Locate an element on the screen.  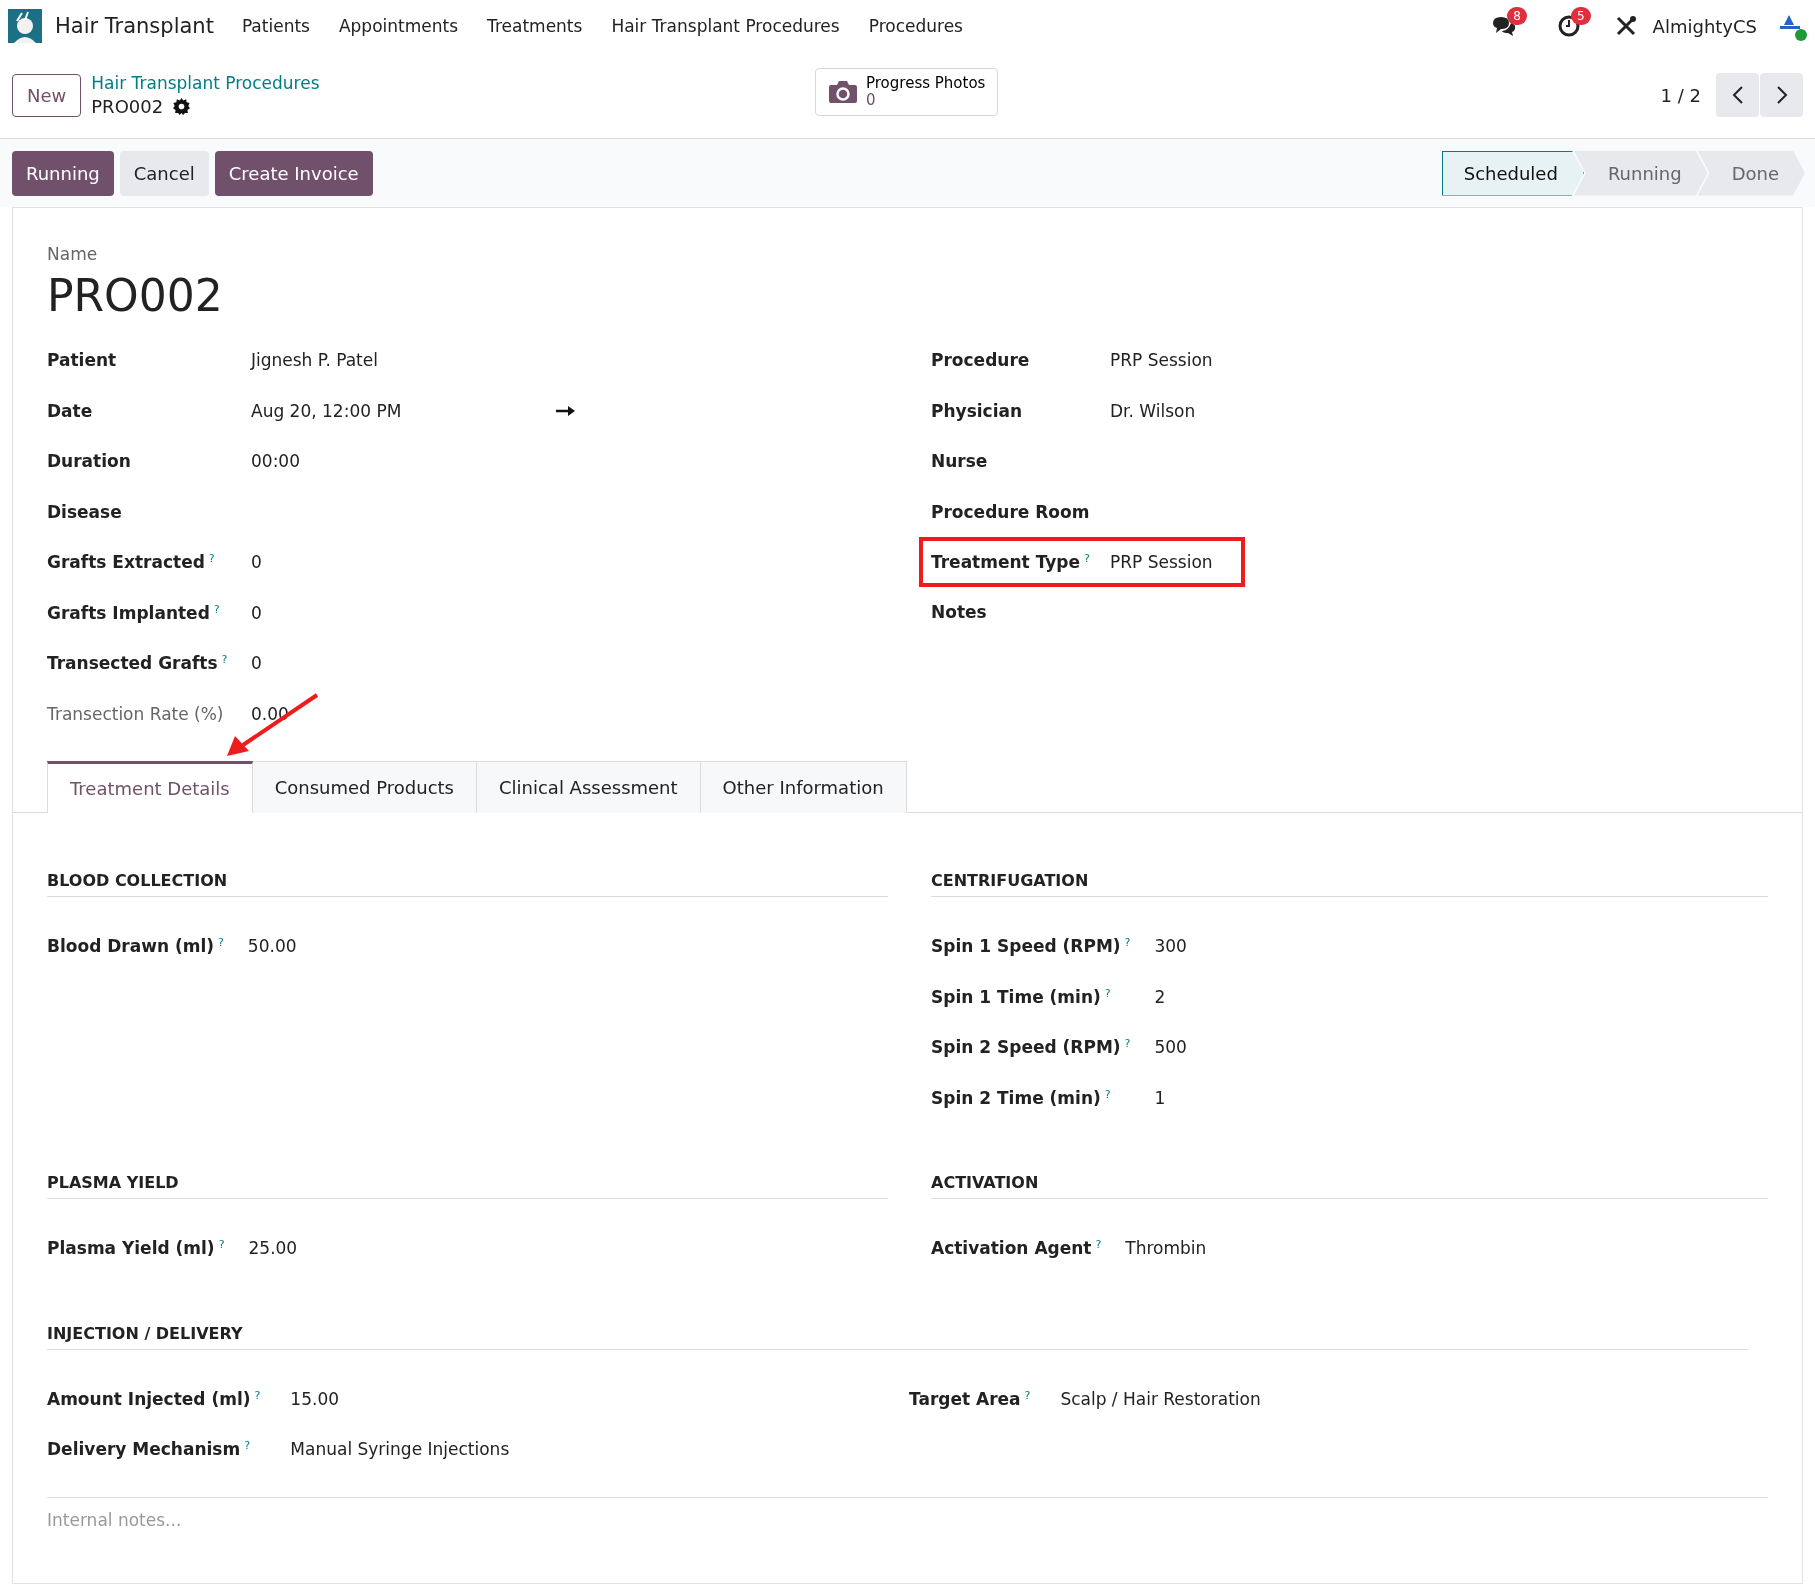
section-heading: ACTIVATION is located at coordinates (1349, 1186).